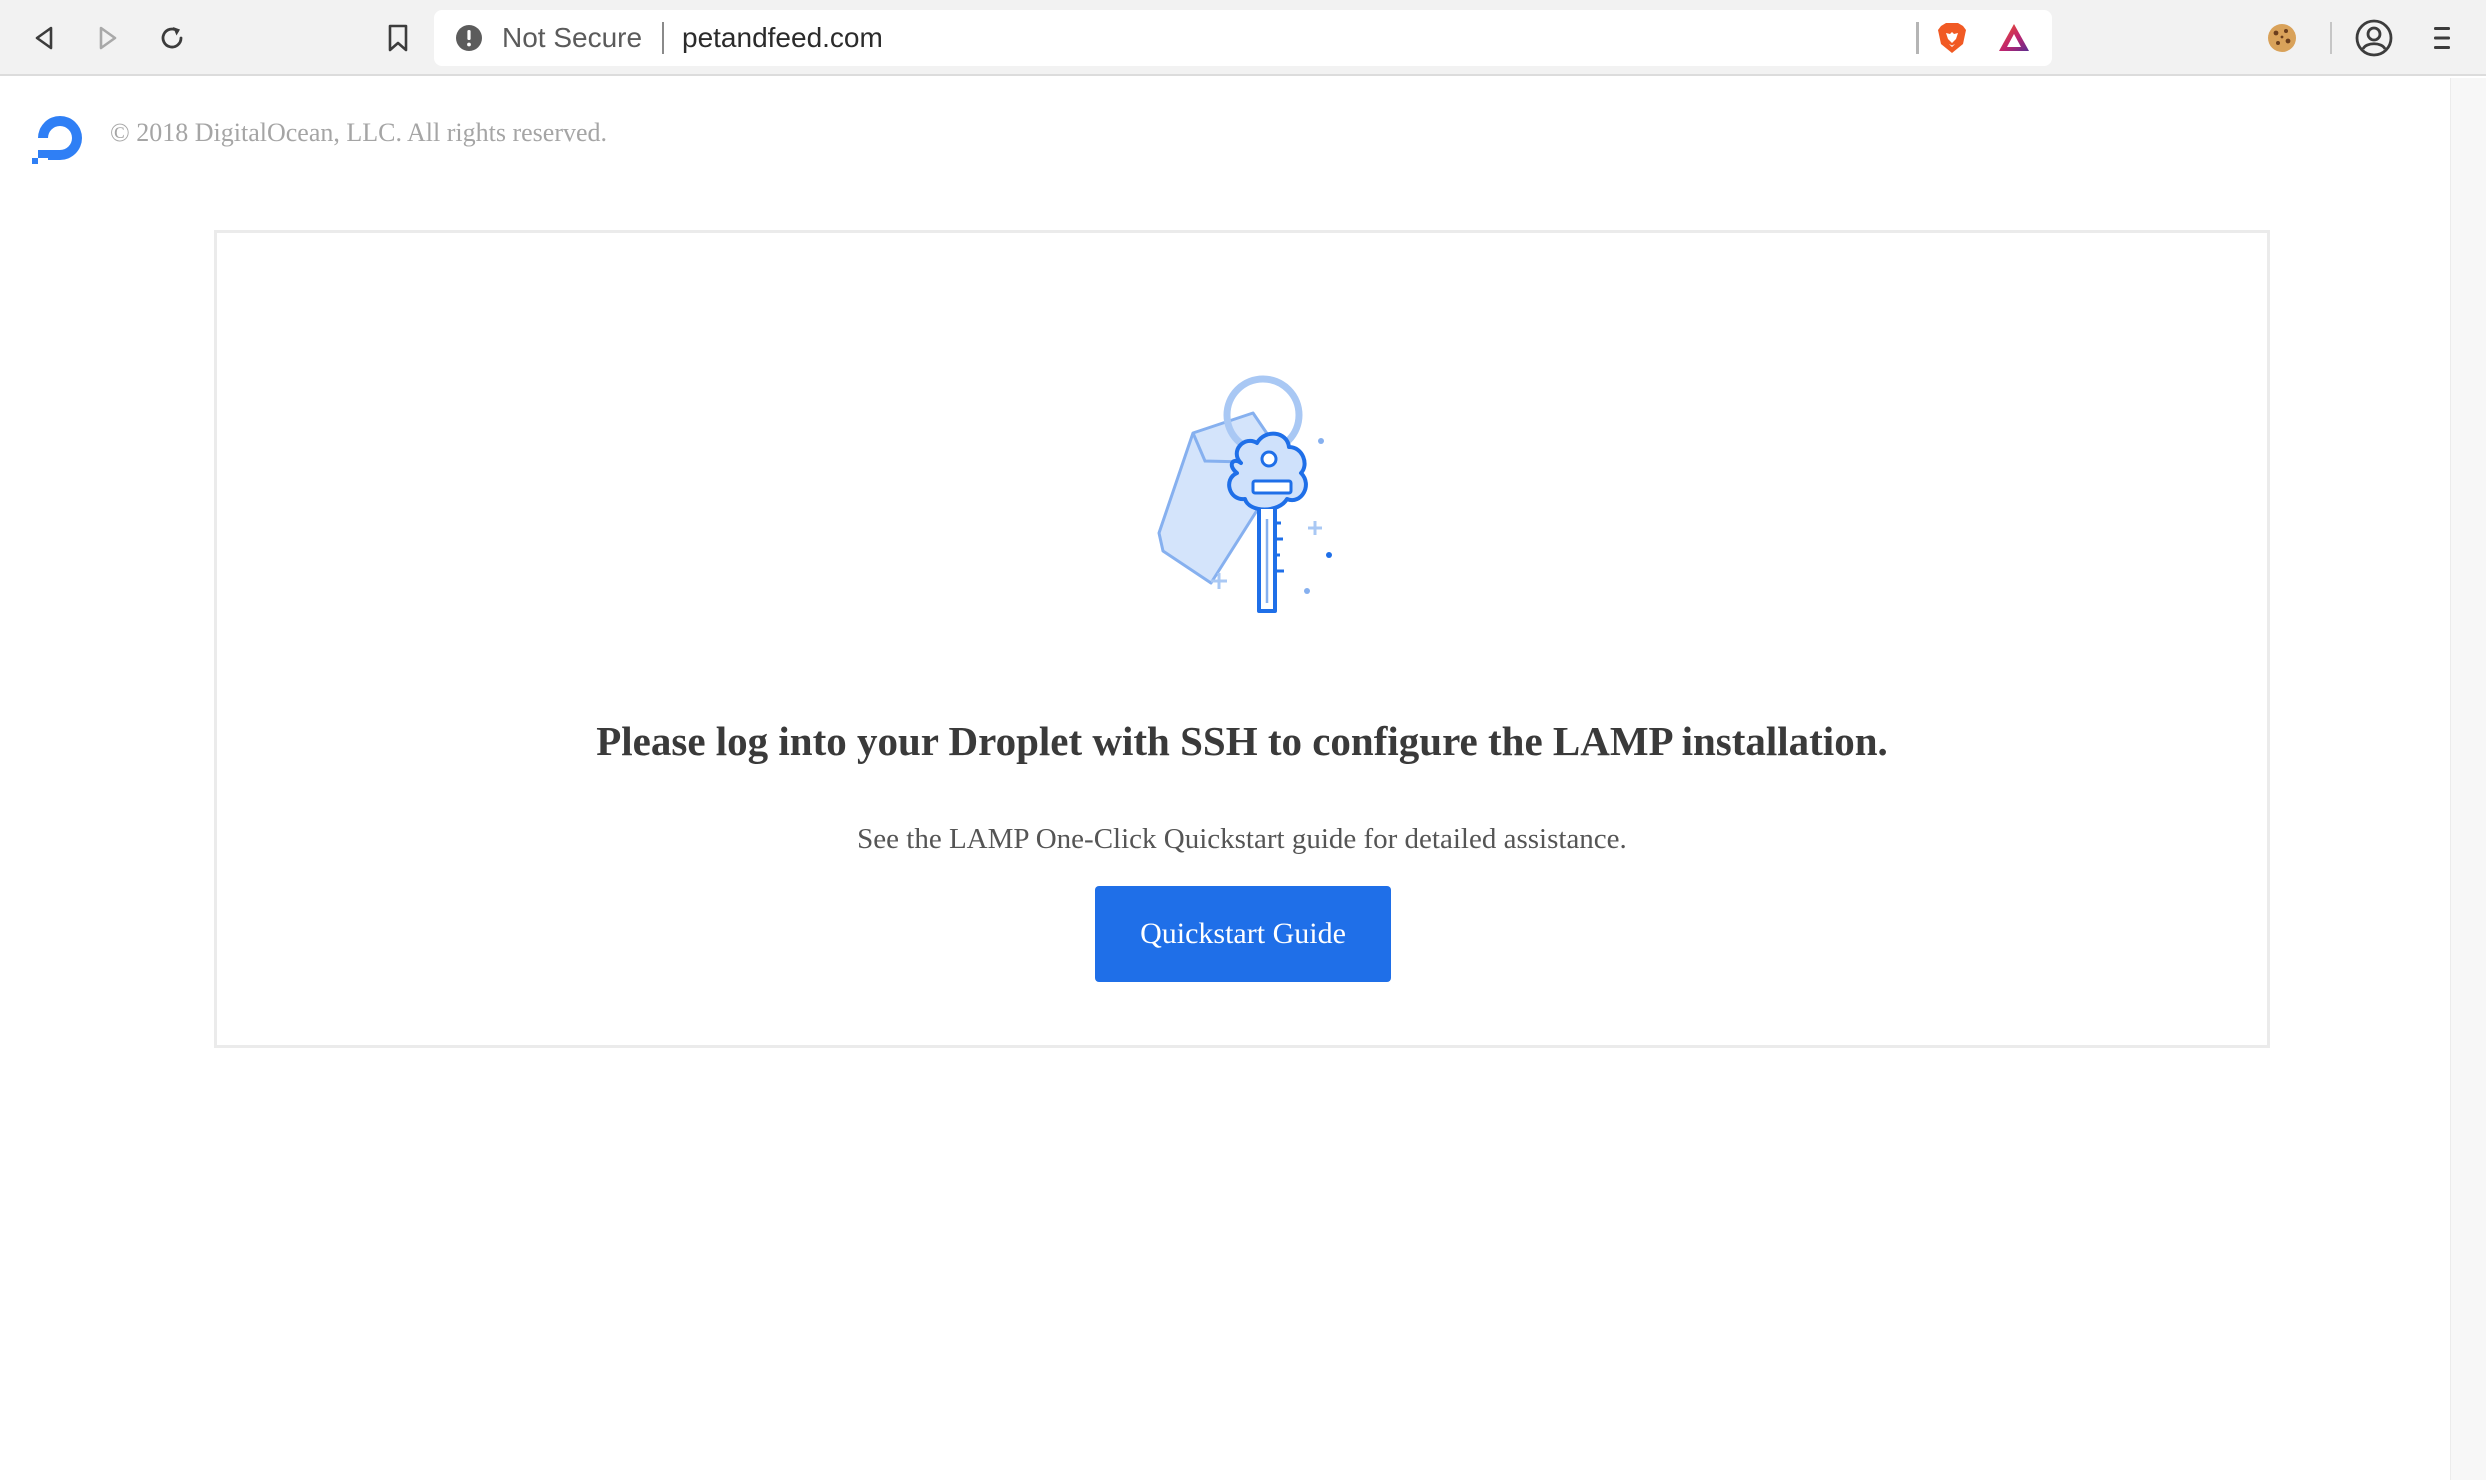  I want to click on forward-arrow-icon, so click(108, 38).